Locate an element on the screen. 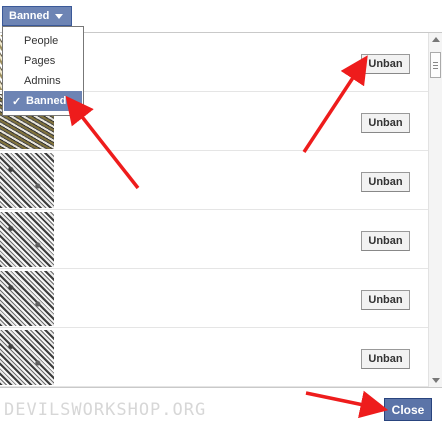 The height and width of the screenshot is (429, 442). scroll-up-icon is located at coordinates (436, 39).